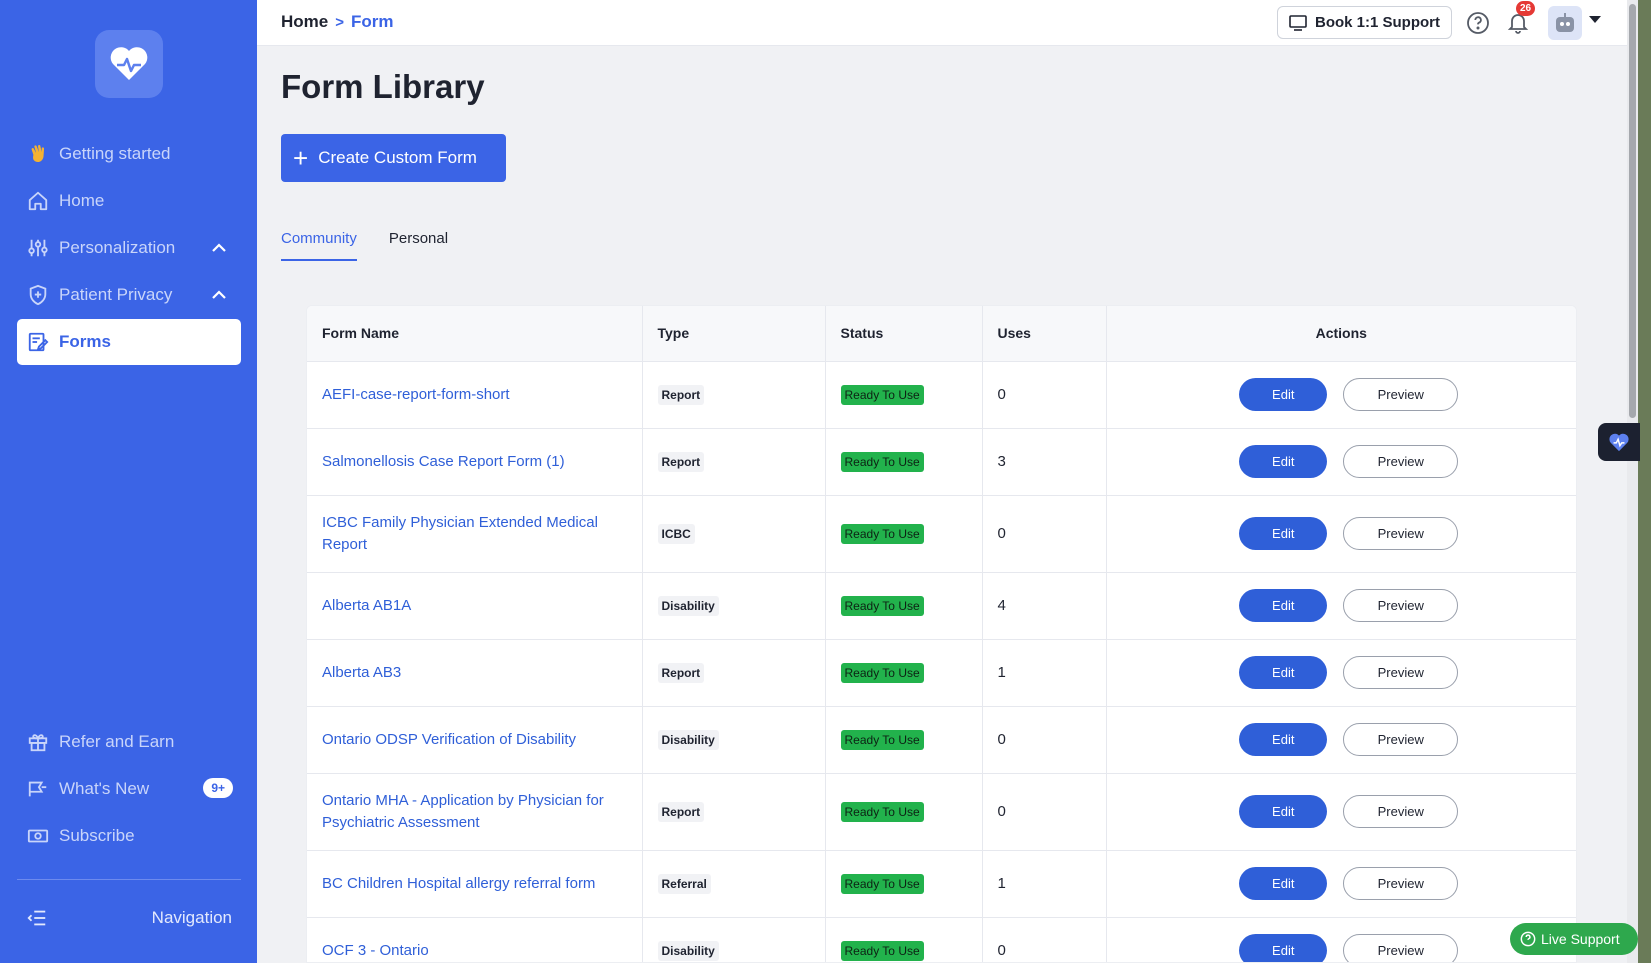 This screenshot has width=1651, height=963. What do you see at coordinates (304, 22) in the screenshot?
I see `breadcrumb-home: Home` at bounding box center [304, 22].